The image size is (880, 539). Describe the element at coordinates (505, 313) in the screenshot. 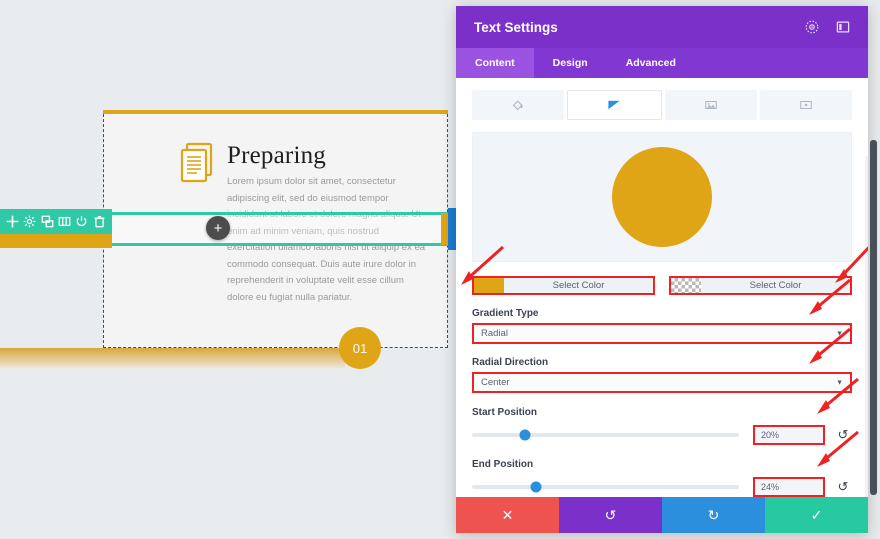

I see `gradient-type-label: Gradient Type` at that location.